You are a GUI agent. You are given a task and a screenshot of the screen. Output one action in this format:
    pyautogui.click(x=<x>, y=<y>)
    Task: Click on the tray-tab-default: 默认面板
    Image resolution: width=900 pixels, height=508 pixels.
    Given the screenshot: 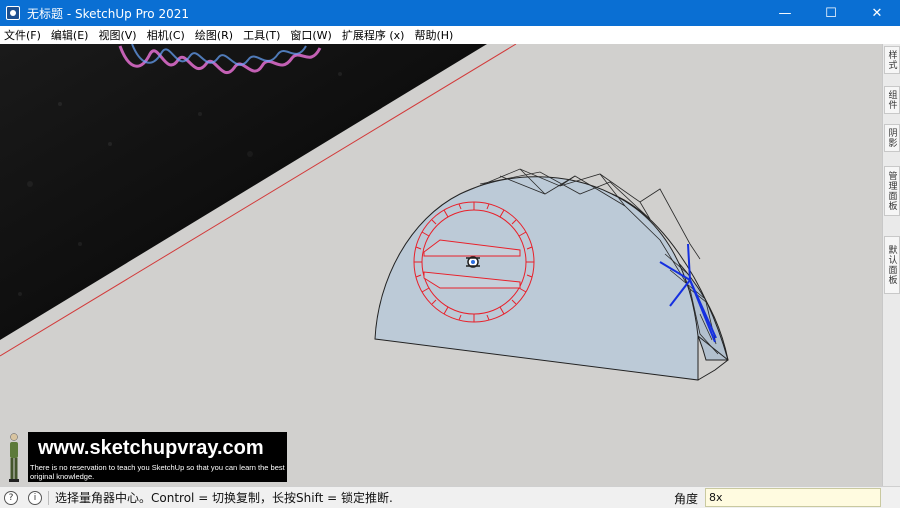 What is the action you would take?
    pyautogui.click(x=892, y=265)
    